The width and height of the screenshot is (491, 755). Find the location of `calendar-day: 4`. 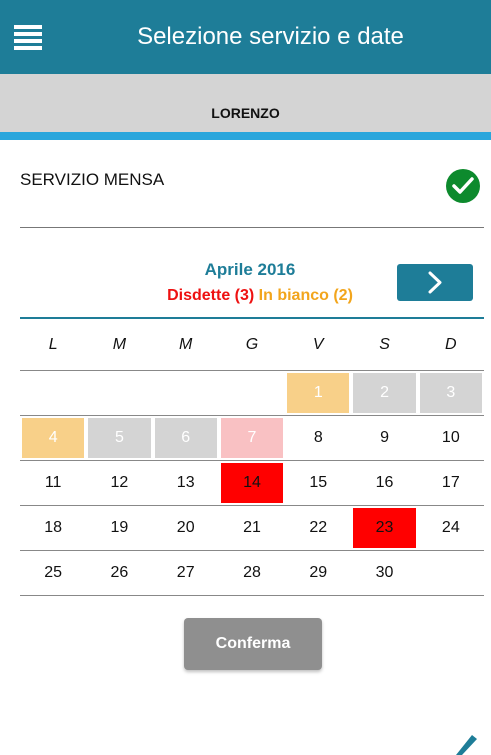

calendar-day: 4 is located at coordinates (53, 438).